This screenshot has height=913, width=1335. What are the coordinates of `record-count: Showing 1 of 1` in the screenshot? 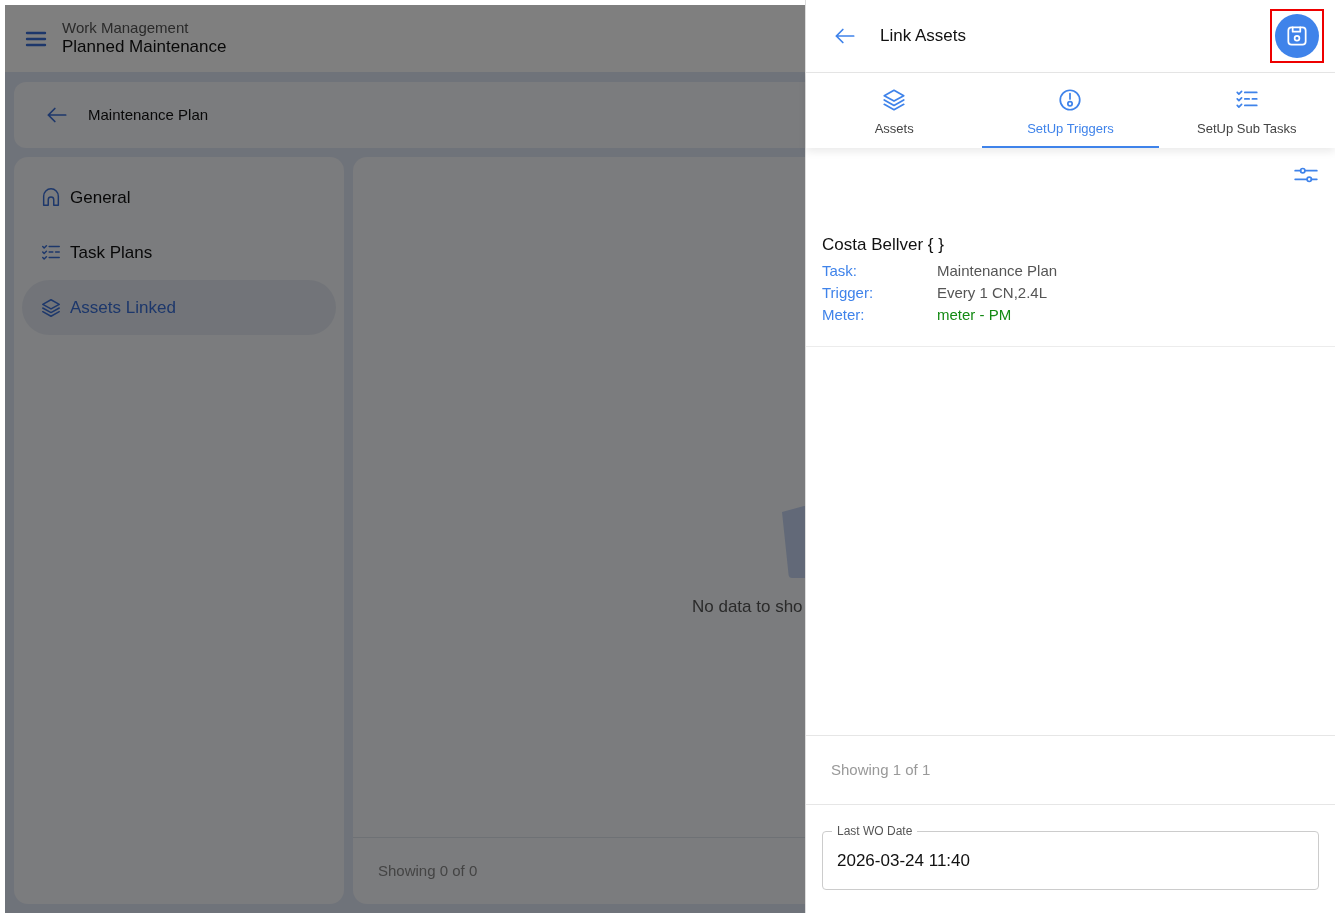 It's located at (1070, 770).